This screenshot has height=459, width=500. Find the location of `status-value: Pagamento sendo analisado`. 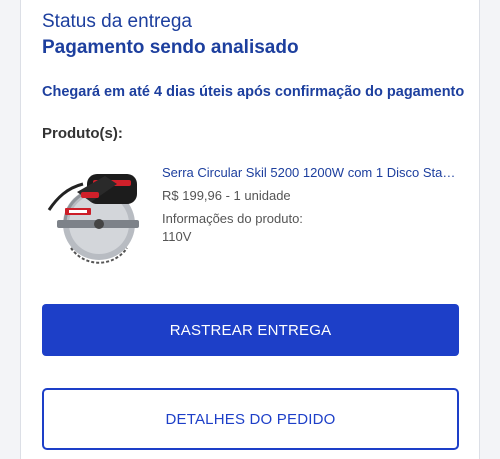

status-value: Pagamento sendo analisado is located at coordinates (170, 47).